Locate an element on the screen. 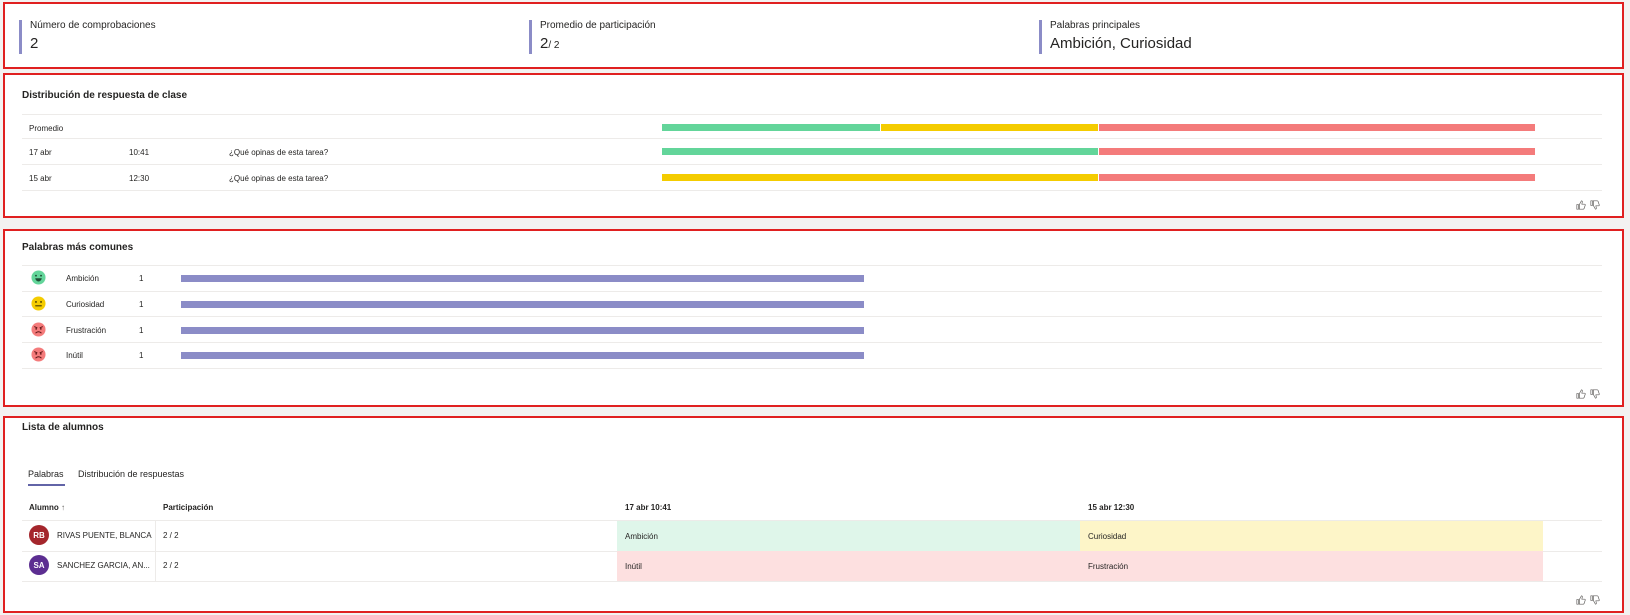 The image size is (1630, 615). top-words-value: Ambición, Curiosidad is located at coordinates (1121, 43).